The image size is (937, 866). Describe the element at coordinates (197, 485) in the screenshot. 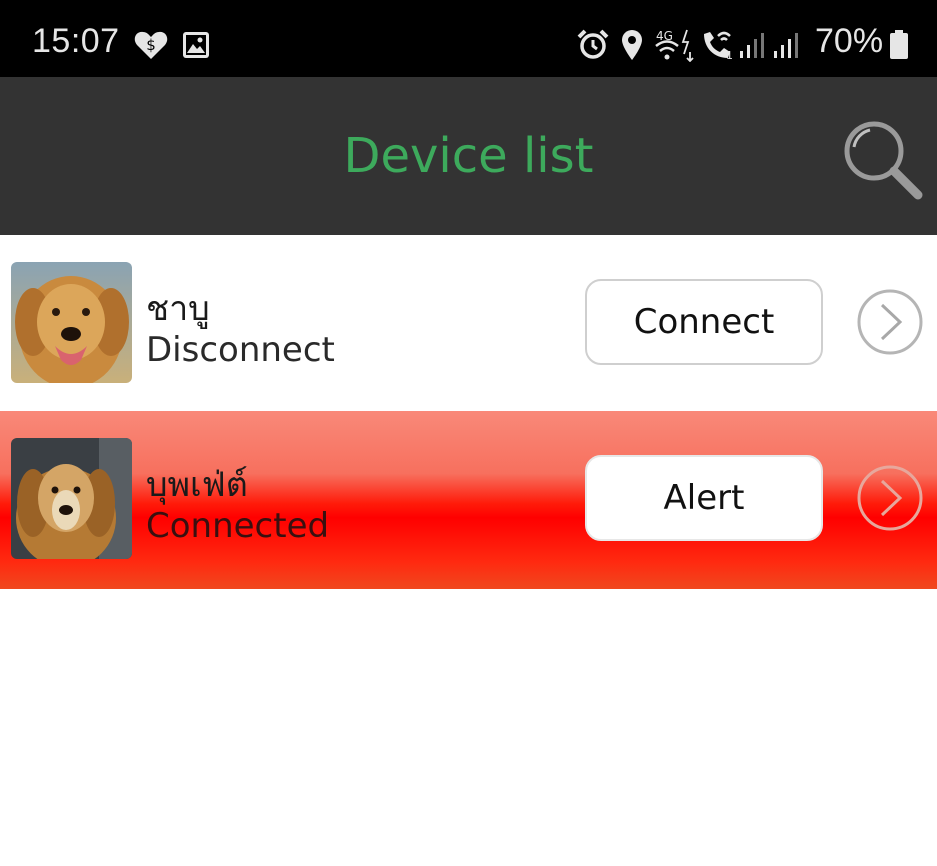

I see `device-name: บุพเฟ่ต์` at that location.